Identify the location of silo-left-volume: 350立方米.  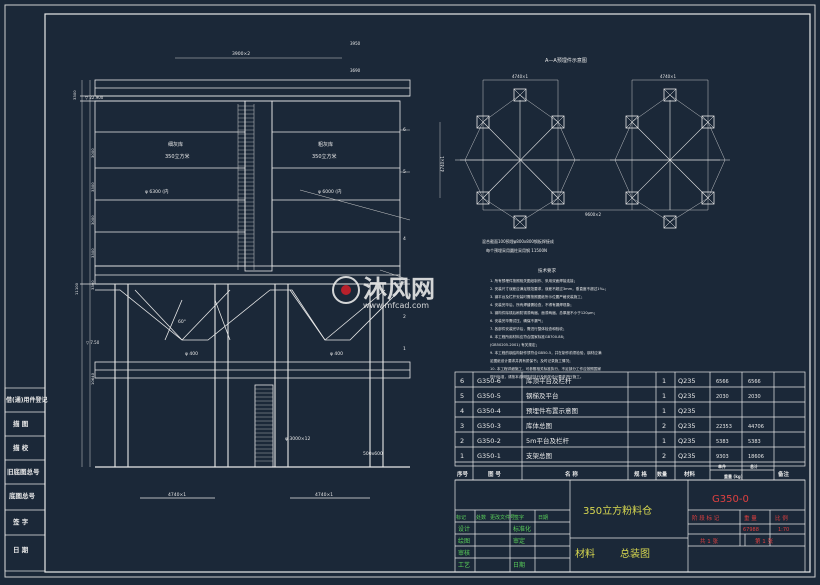
(177, 156).